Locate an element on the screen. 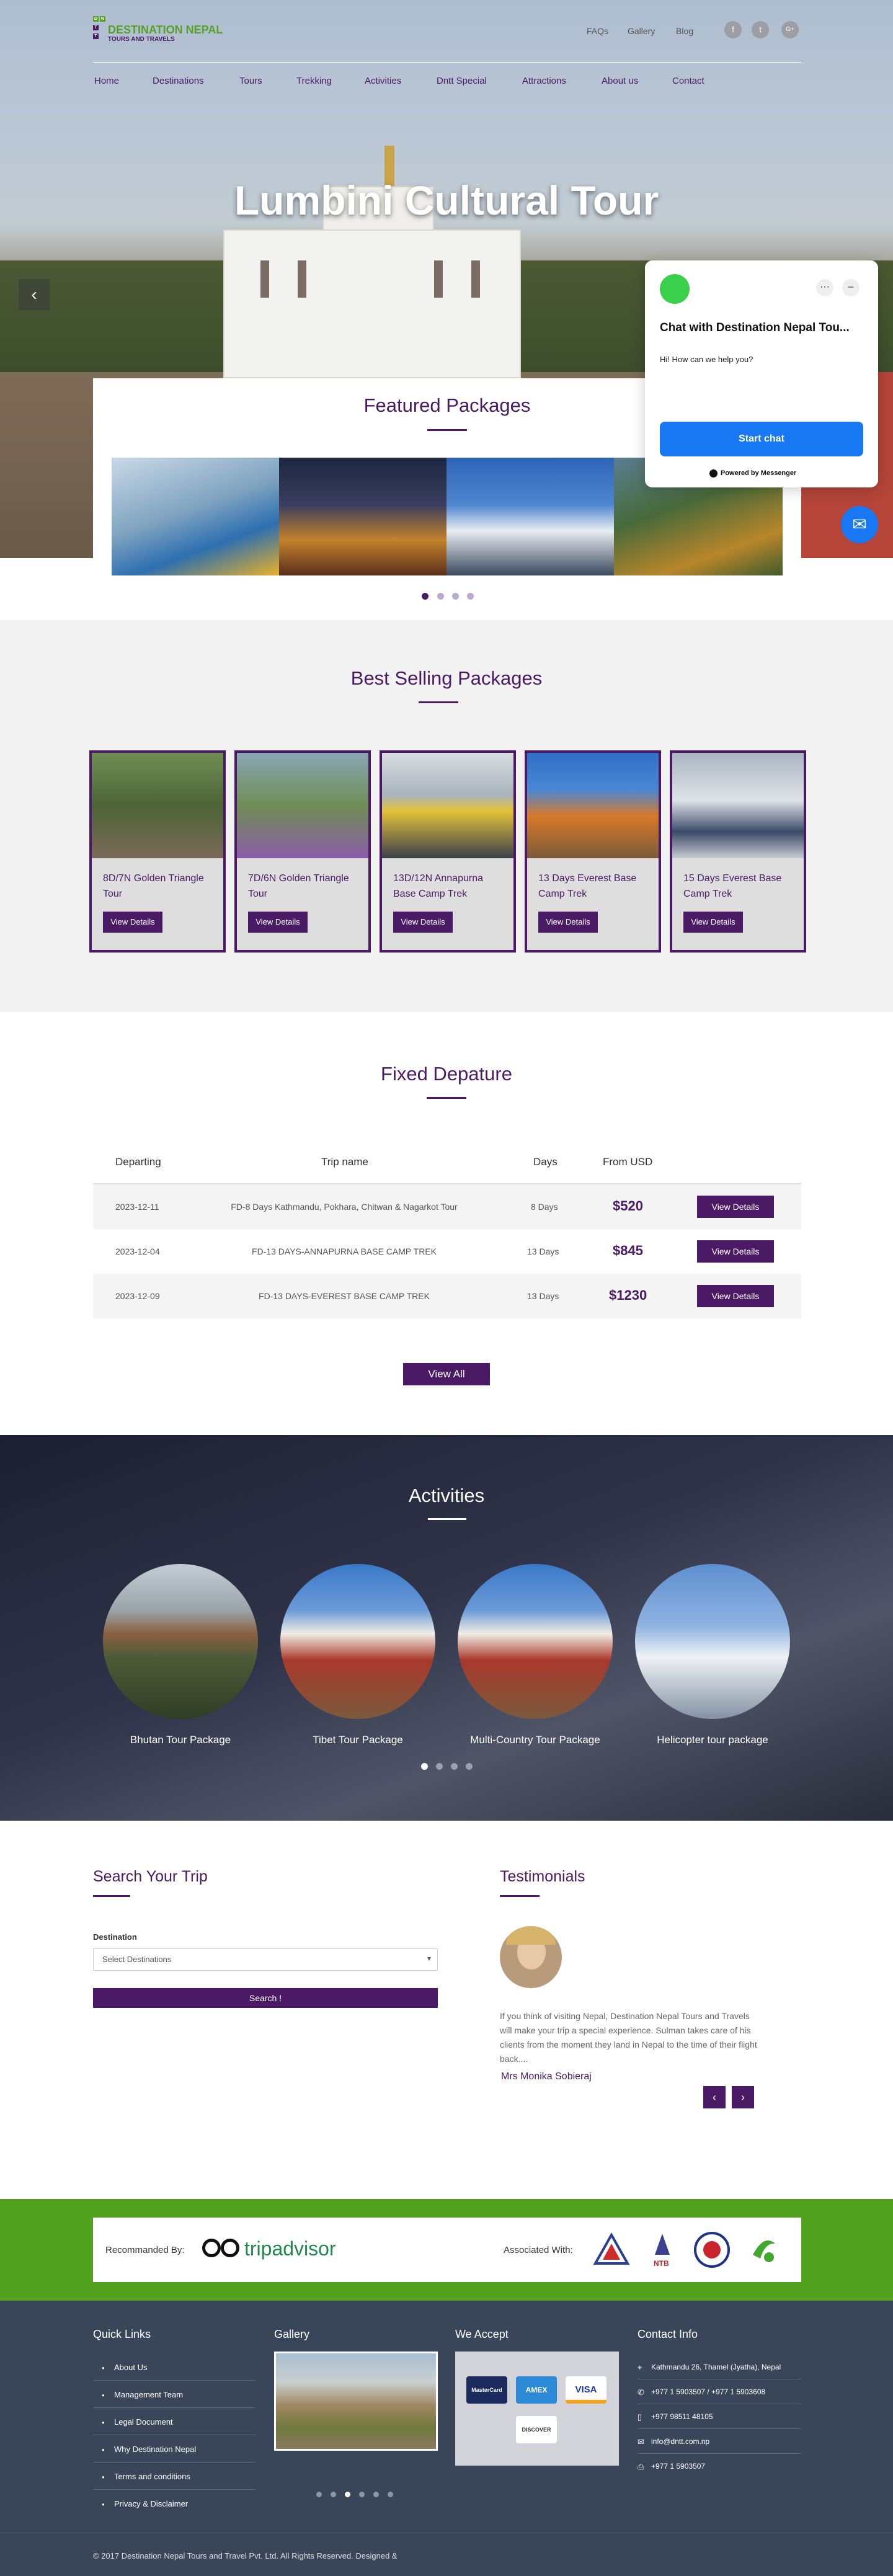 The height and width of the screenshot is (2576, 893). logo-cell: D is located at coordinates (96, 19).